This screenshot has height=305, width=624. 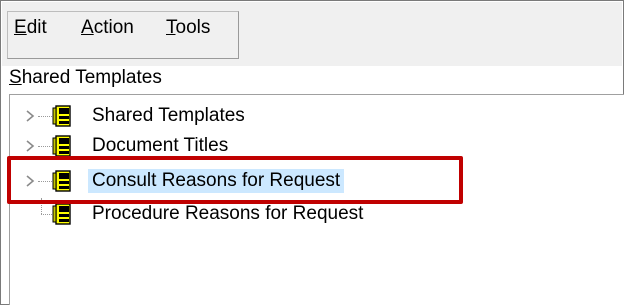 What do you see at coordinates (168, 115) in the screenshot?
I see `tree-item-label: Shared Templates` at bounding box center [168, 115].